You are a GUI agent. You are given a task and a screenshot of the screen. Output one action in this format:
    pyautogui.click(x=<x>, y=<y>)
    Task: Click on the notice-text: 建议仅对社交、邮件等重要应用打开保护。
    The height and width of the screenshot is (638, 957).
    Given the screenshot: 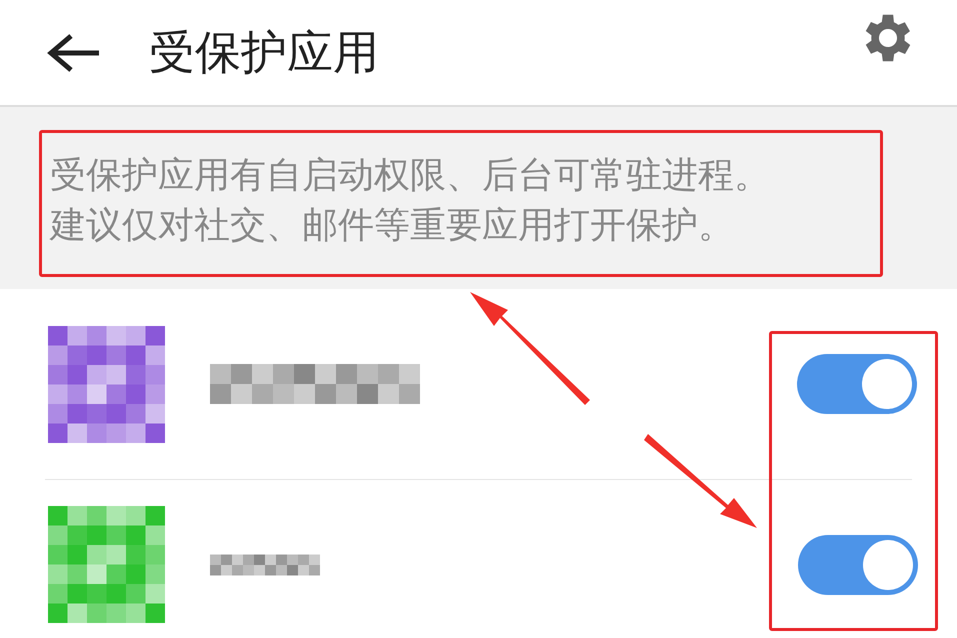 What is the action you would take?
    pyautogui.click(x=392, y=226)
    